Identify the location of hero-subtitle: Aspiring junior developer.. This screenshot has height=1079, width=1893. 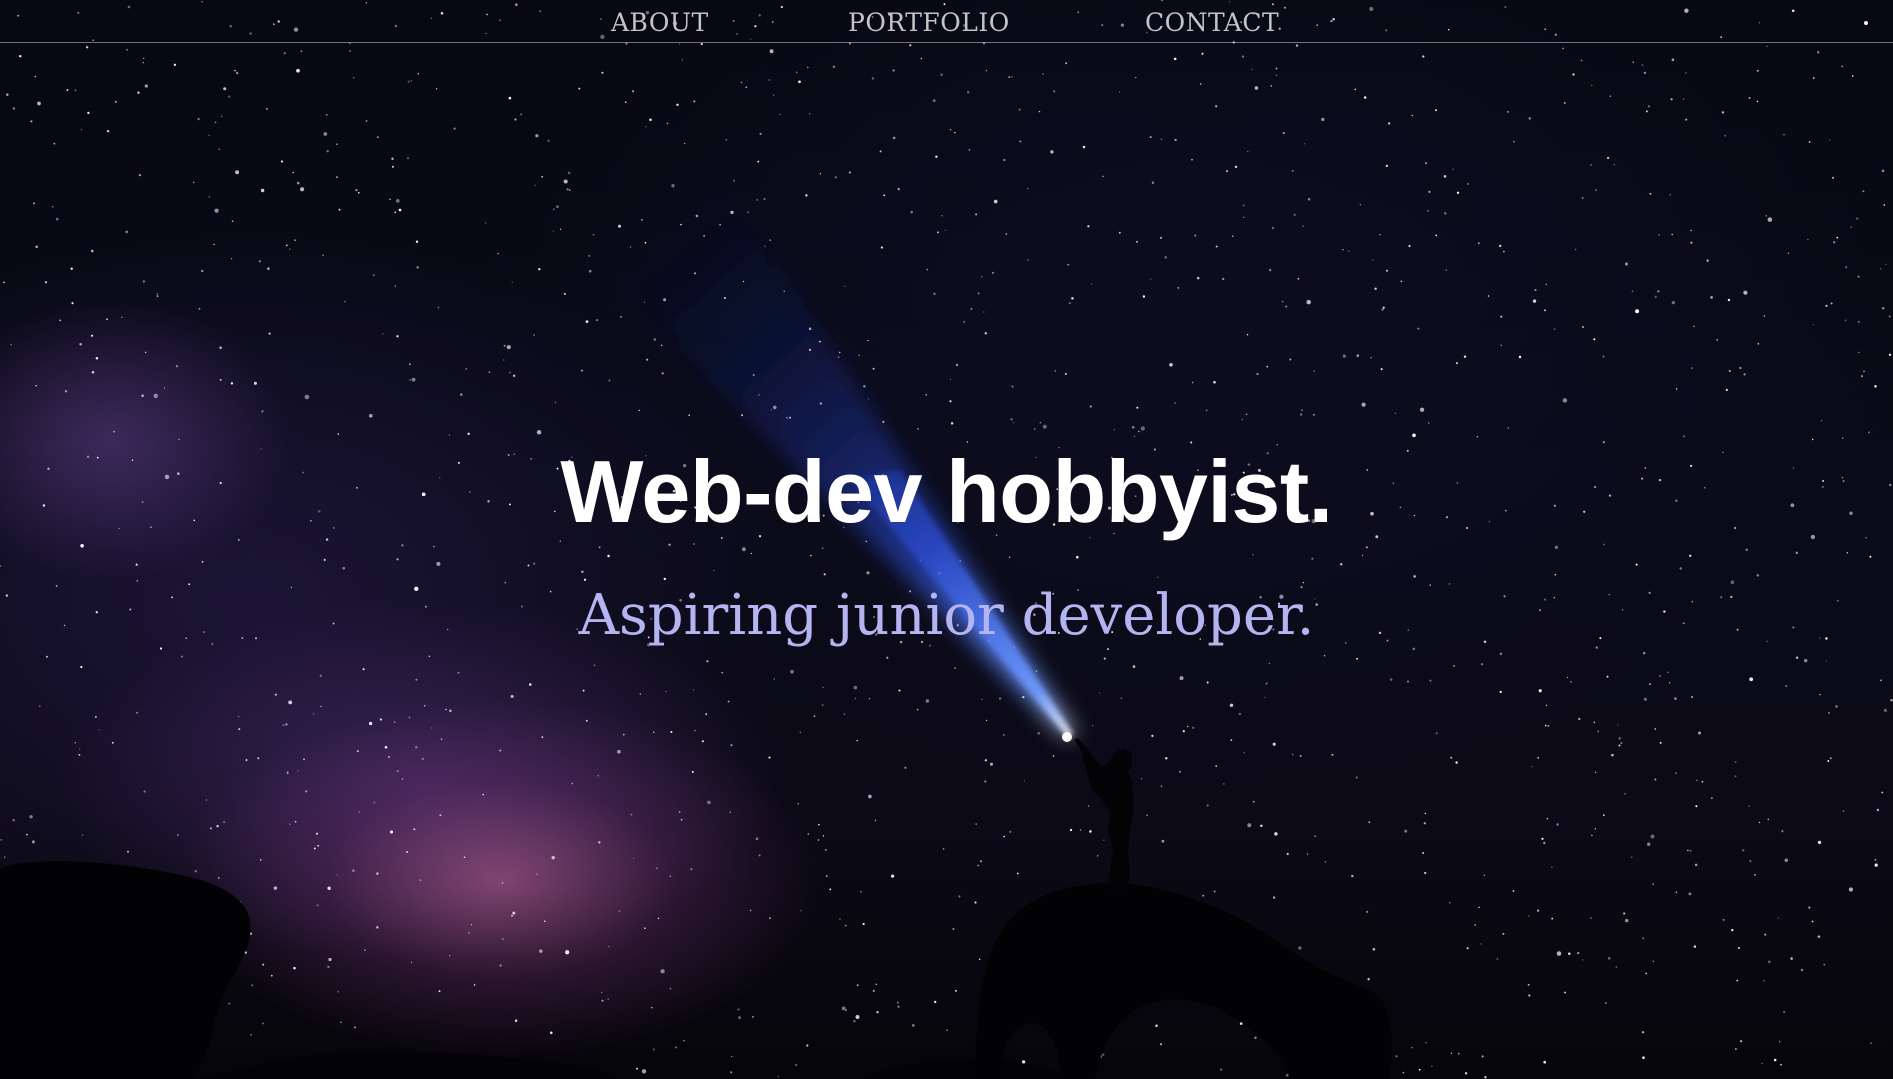
(946, 615).